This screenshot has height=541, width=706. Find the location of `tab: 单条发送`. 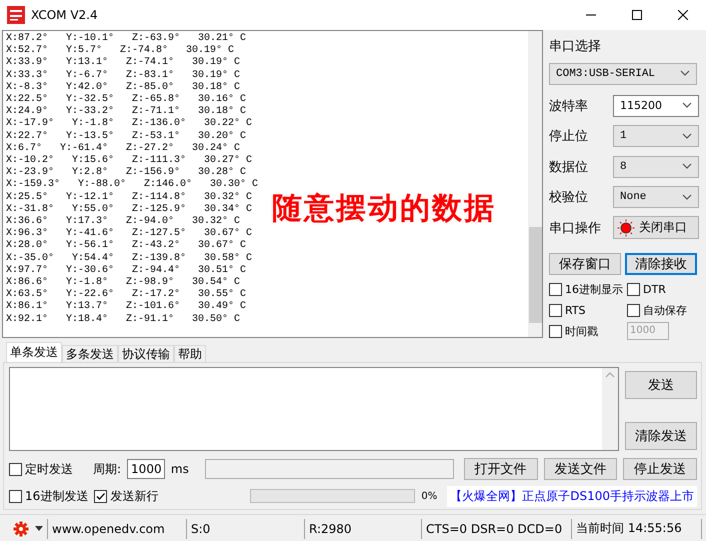

tab: 单条发送 is located at coordinates (34, 352).